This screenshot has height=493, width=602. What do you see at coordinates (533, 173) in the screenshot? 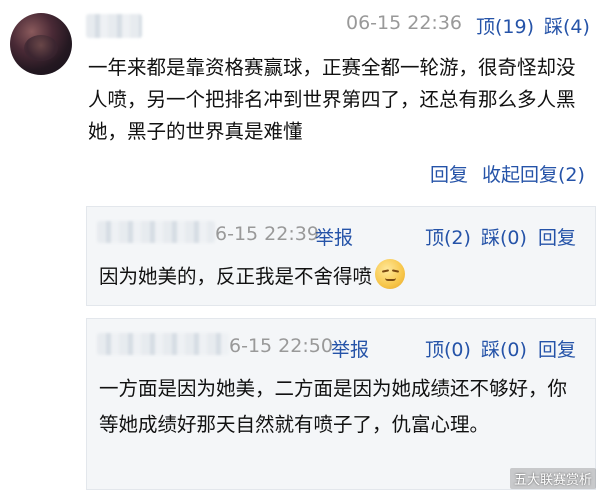
I see `collapse-replies-button: 收起回复(2)` at bounding box center [533, 173].